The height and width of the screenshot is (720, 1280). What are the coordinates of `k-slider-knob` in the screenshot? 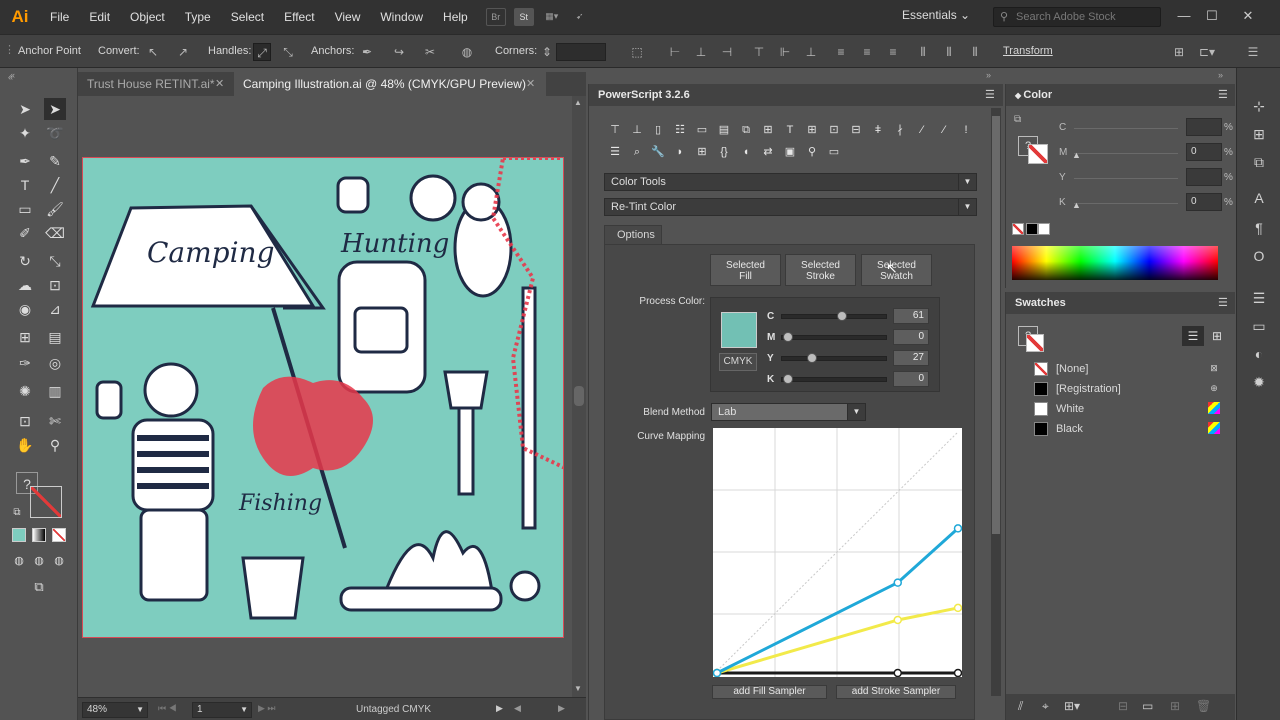 It's located at (788, 379).